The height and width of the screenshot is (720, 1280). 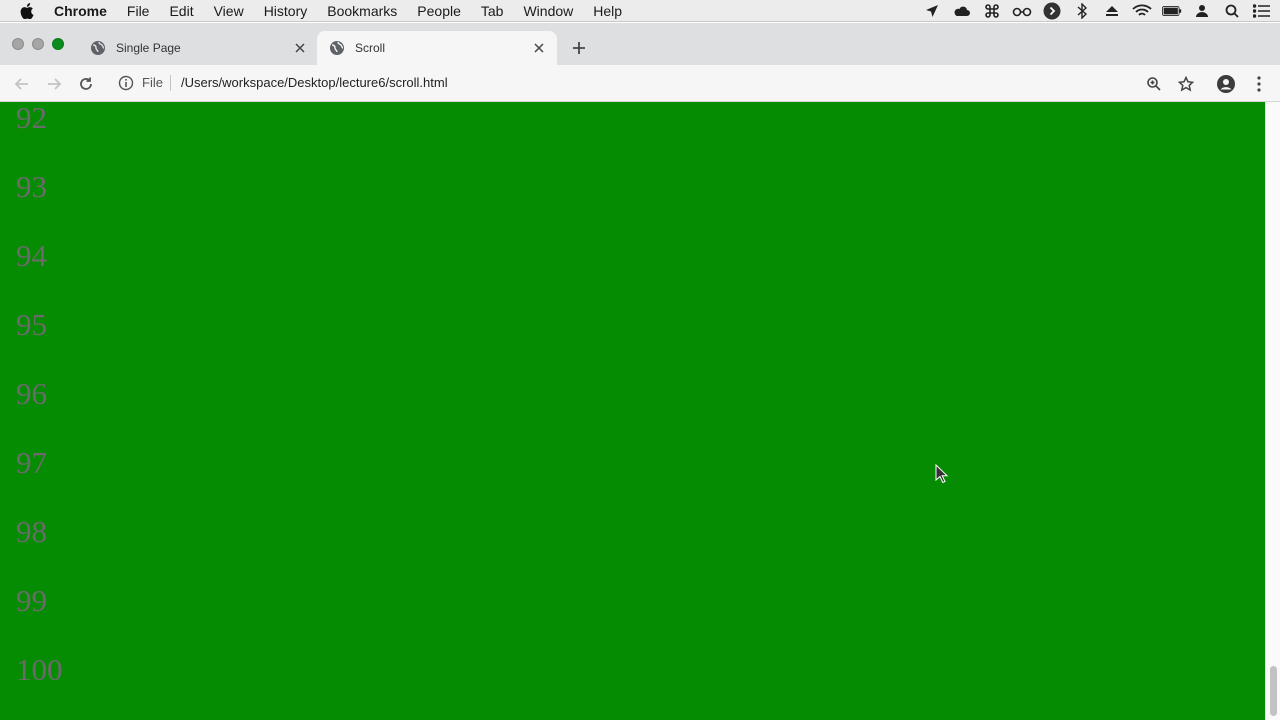 I want to click on zoom-window-button, so click(x=58, y=44).